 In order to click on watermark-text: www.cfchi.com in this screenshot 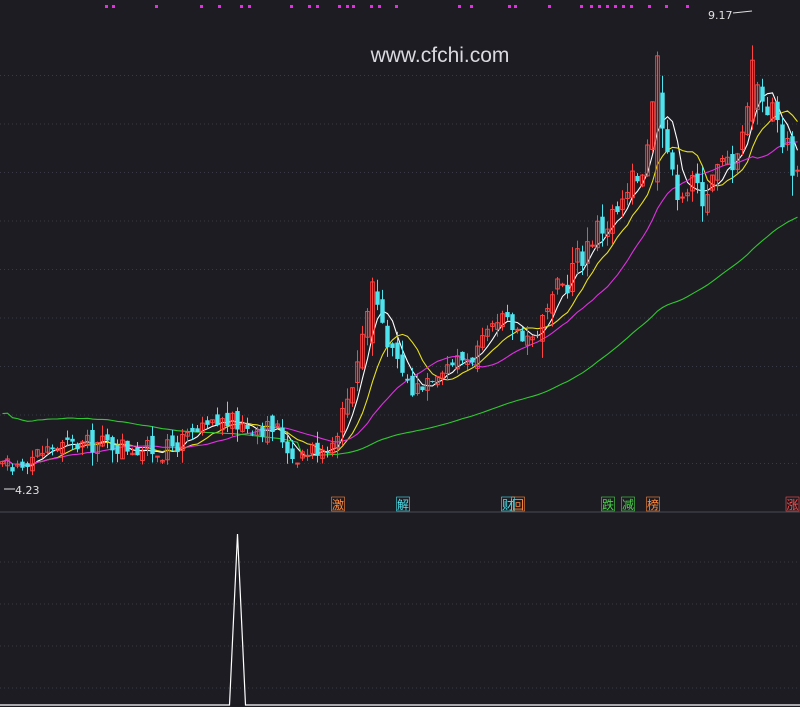, I will do `click(440, 55)`.